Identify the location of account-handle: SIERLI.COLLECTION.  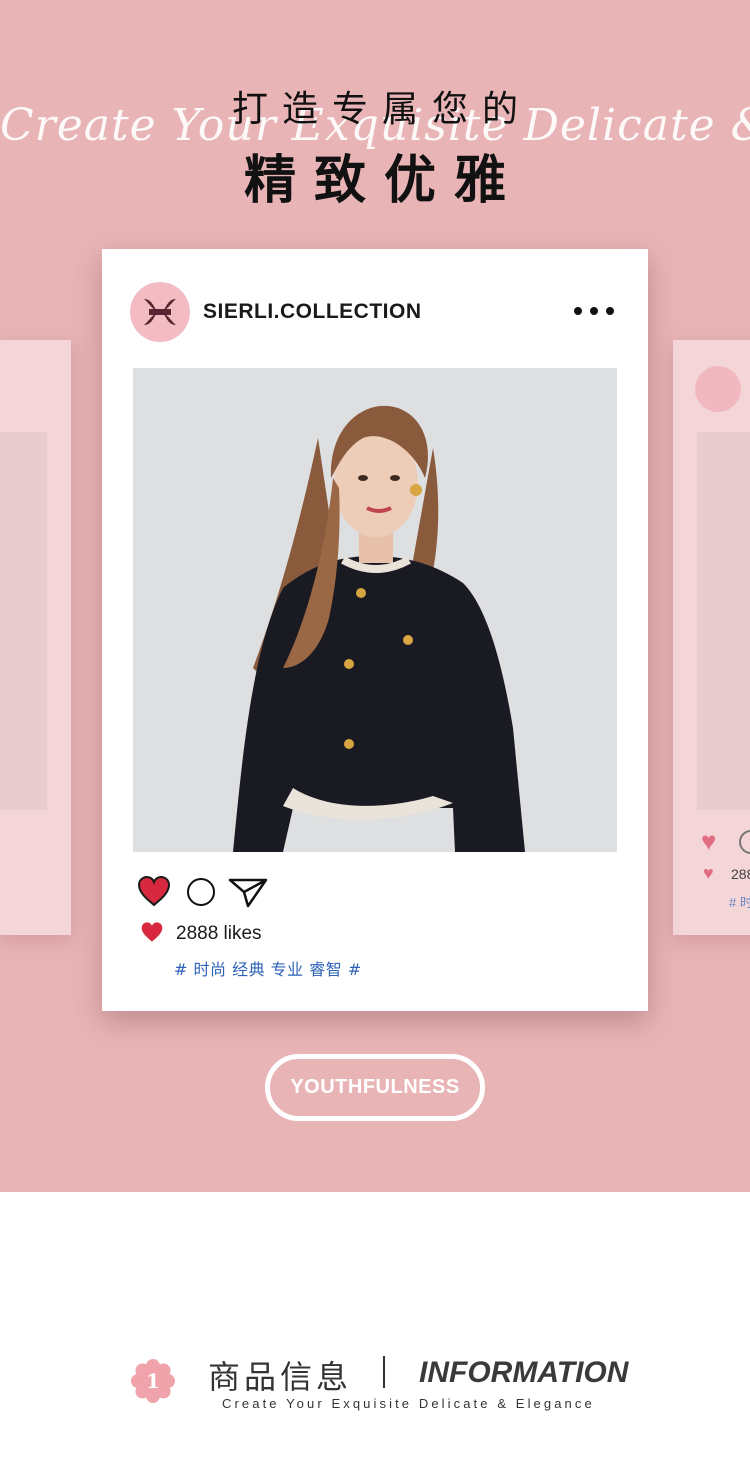
(312, 312).